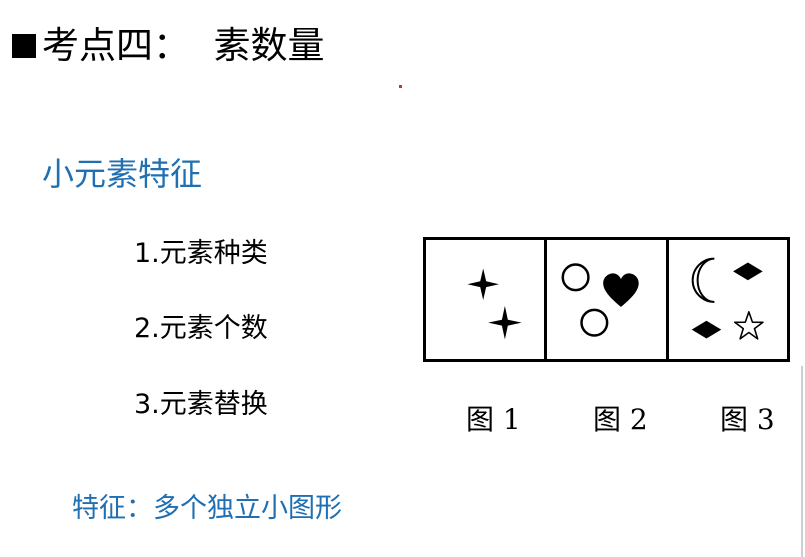 The width and height of the screenshot is (805, 557). What do you see at coordinates (493, 419) in the screenshot?
I see `figure-label-1: 图 1` at bounding box center [493, 419].